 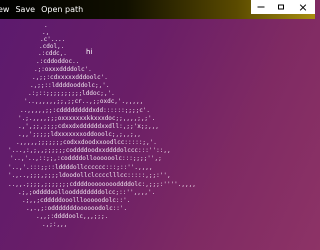 What do you see at coordinates (80, 167) in the screenshot?
I see `ascii-art-line: '..,'.:::;;::lddddollcccccc:::;::''.,,,,` at bounding box center [80, 167].